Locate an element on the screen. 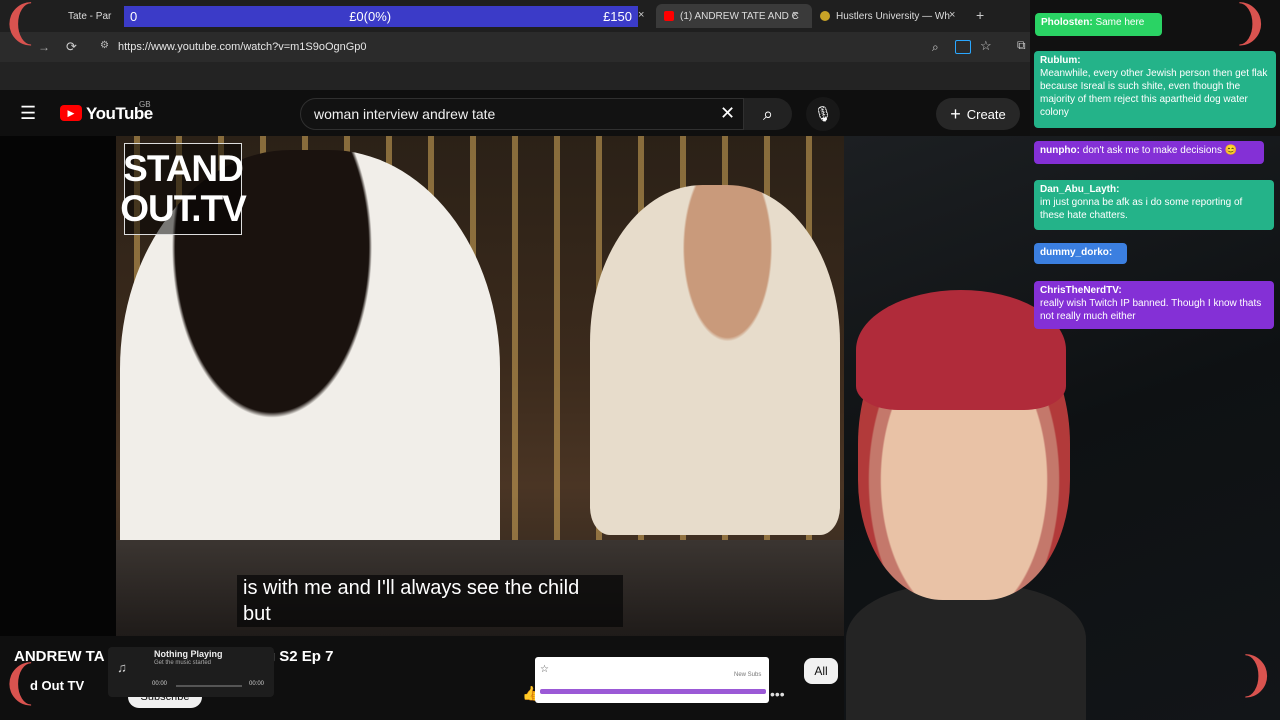 The height and width of the screenshot is (720, 1280). chat-user: Rublum: is located at coordinates (1060, 60).